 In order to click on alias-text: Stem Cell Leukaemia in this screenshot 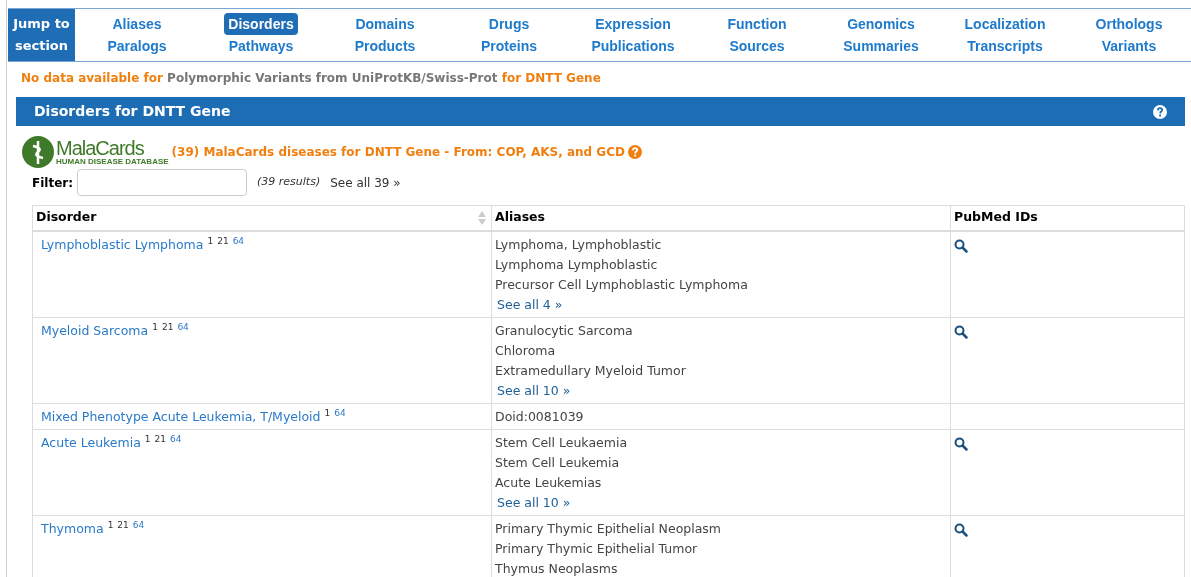, I will do `click(562, 442)`.